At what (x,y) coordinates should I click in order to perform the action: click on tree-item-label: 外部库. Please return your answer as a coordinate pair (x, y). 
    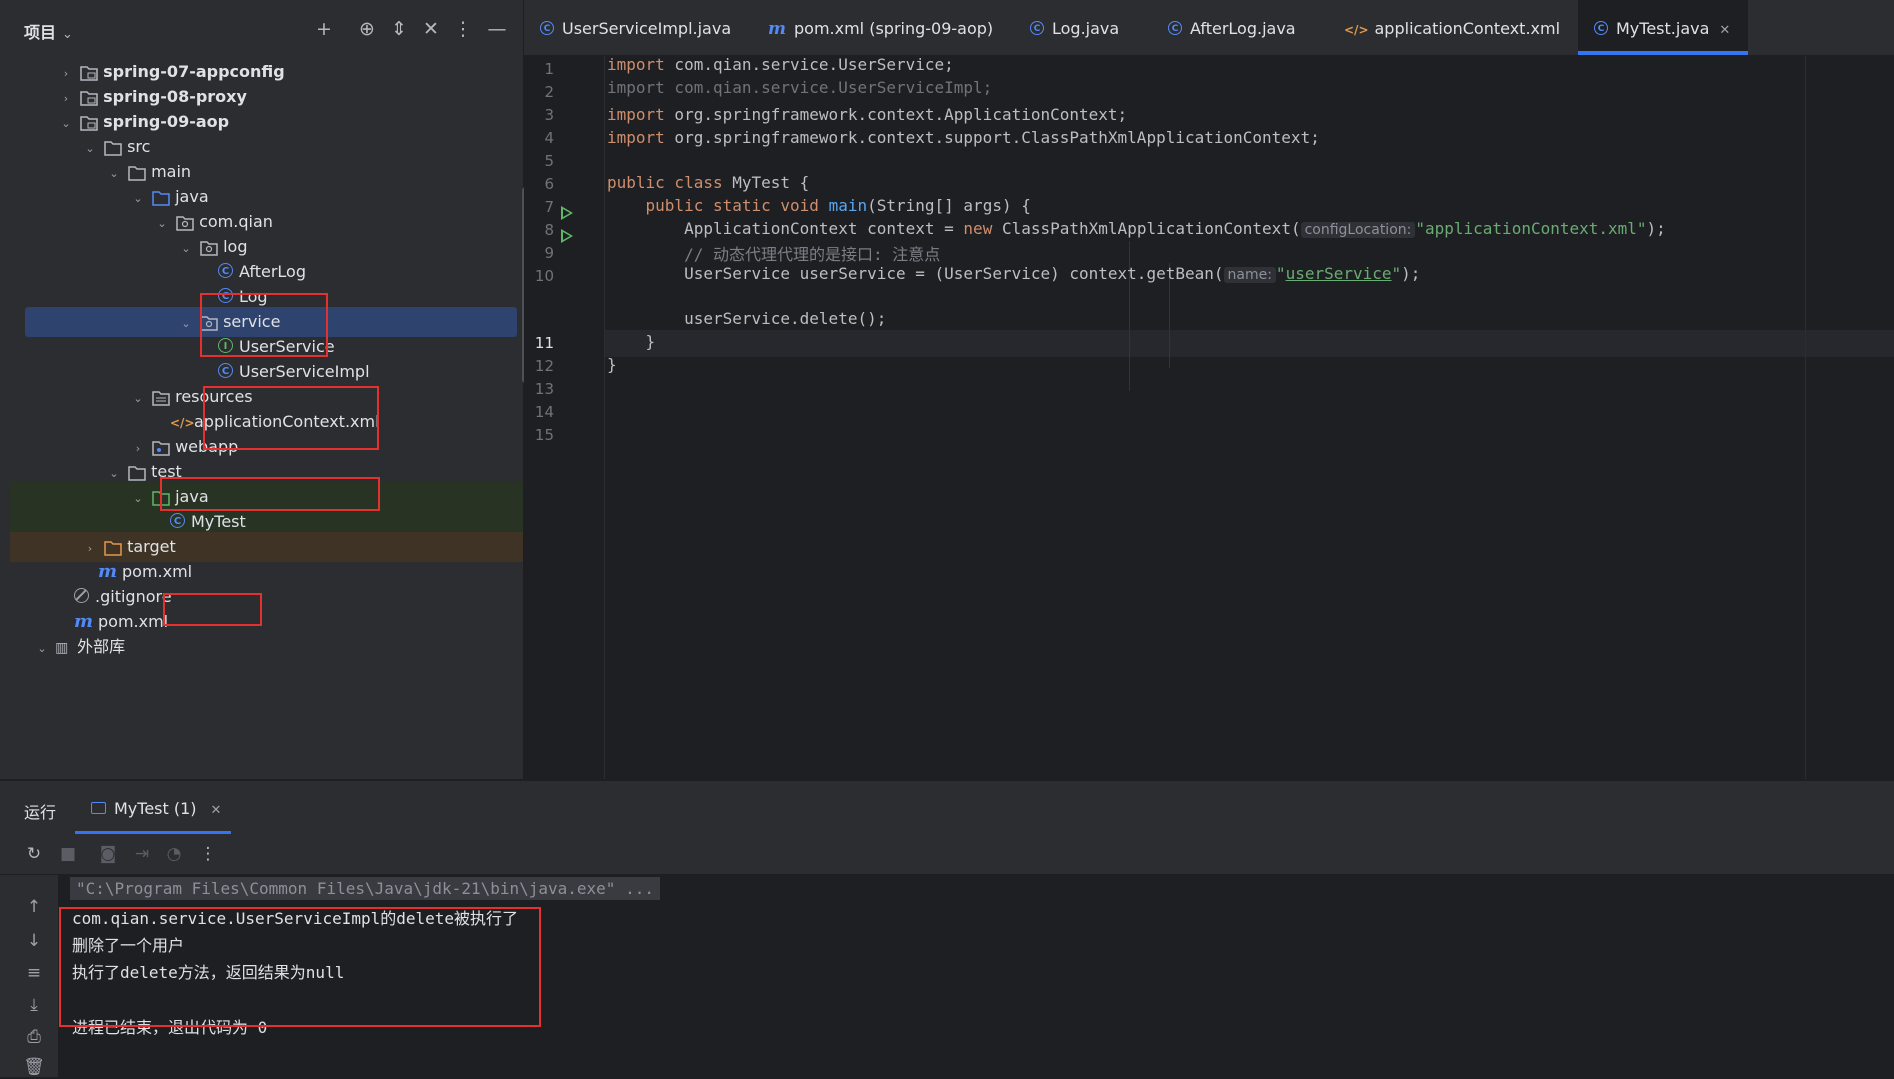
    Looking at the image, I should click on (101, 646).